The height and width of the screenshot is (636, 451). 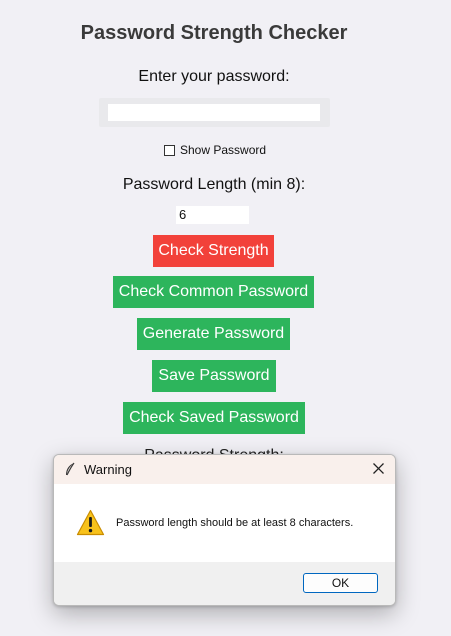 What do you see at coordinates (214, 76) in the screenshot?
I see `password-prompt-label: Enter your password:` at bounding box center [214, 76].